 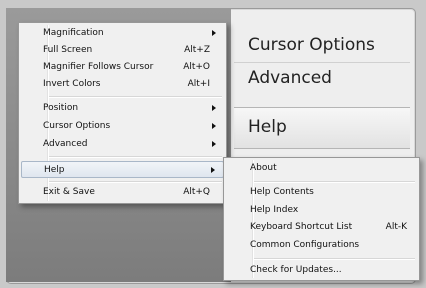 What do you see at coordinates (321, 210) in the screenshot?
I see `submenu-item-help-index: Help Index` at bounding box center [321, 210].